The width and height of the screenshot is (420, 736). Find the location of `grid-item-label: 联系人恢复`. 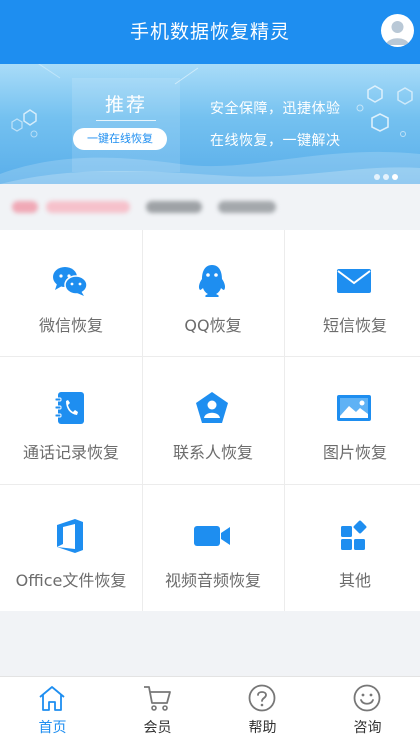

grid-item-label: 联系人恢复 is located at coordinates (212, 452).